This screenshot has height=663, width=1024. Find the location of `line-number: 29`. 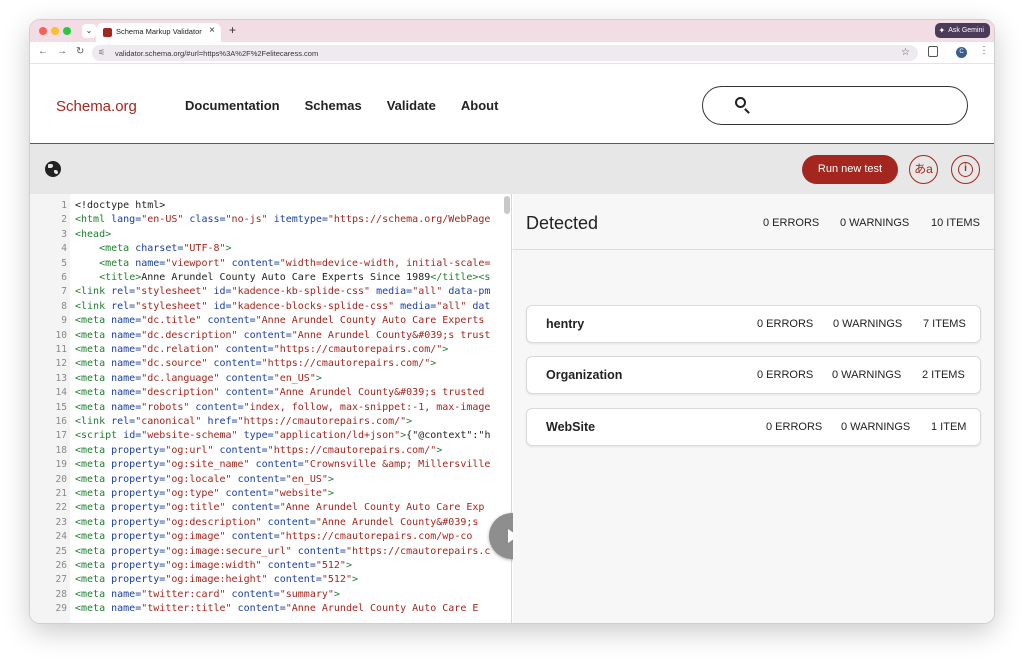

line-number: 29 is located at coordinates (61, 609).